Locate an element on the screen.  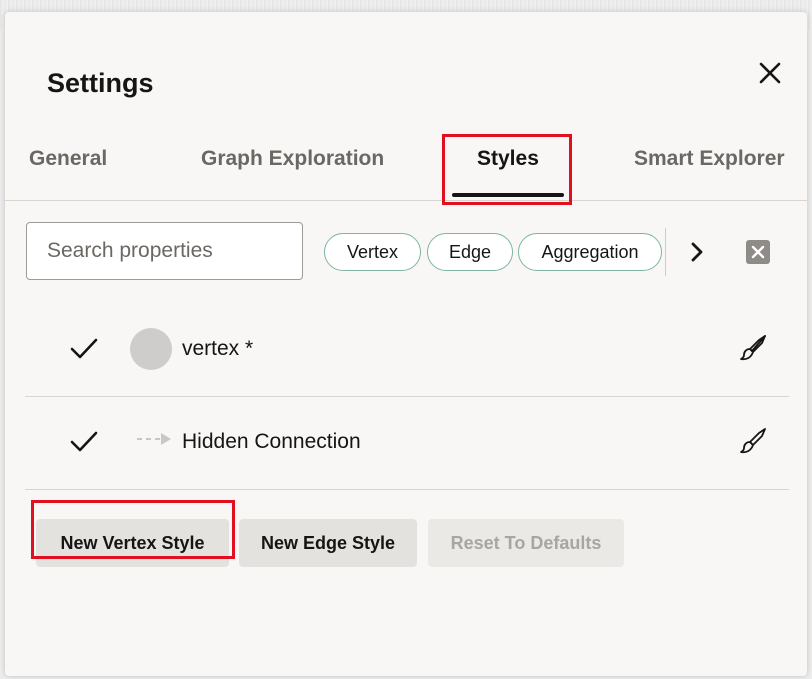
style-label: Hidden Connection is located at coordinates (271, 441).